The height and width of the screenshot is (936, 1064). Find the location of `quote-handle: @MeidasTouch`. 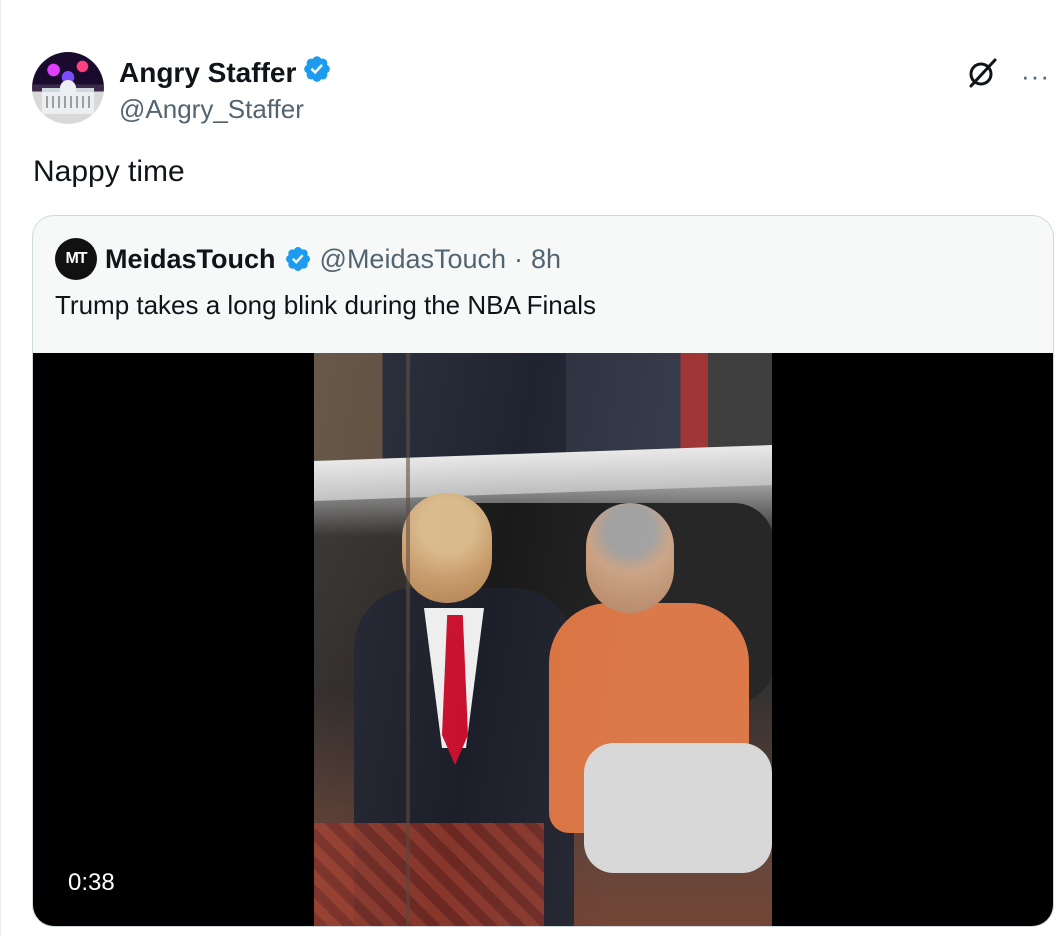

quote-handle: @MeidasTouch is located at coordinates (413, 259).